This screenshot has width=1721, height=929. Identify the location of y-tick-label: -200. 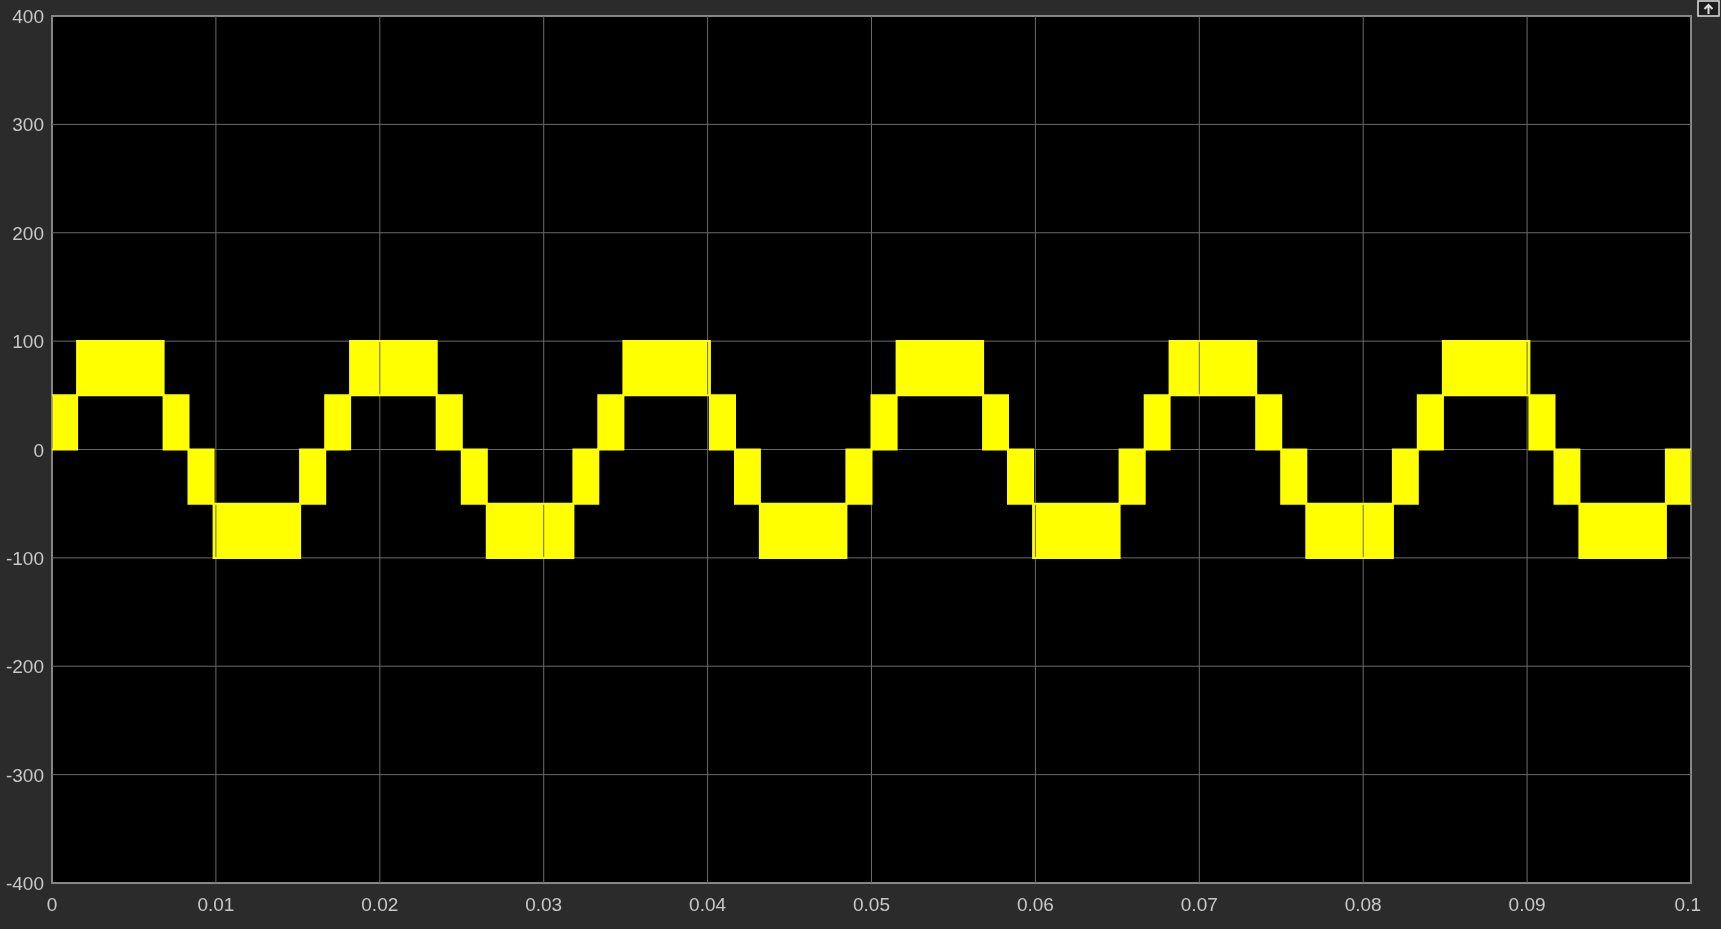
(24, 667).